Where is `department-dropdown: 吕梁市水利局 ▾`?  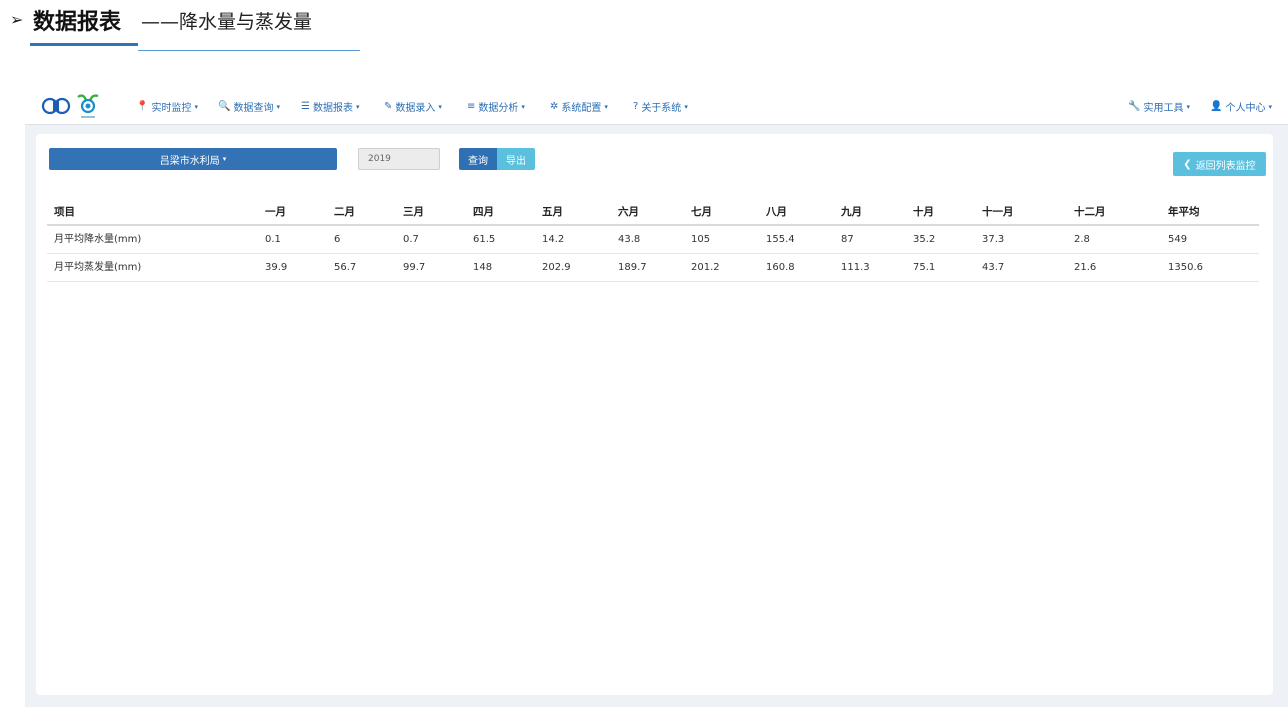
department-dropdown: 吕梁市水利局 ▾ is located at coordinates (193, 159).